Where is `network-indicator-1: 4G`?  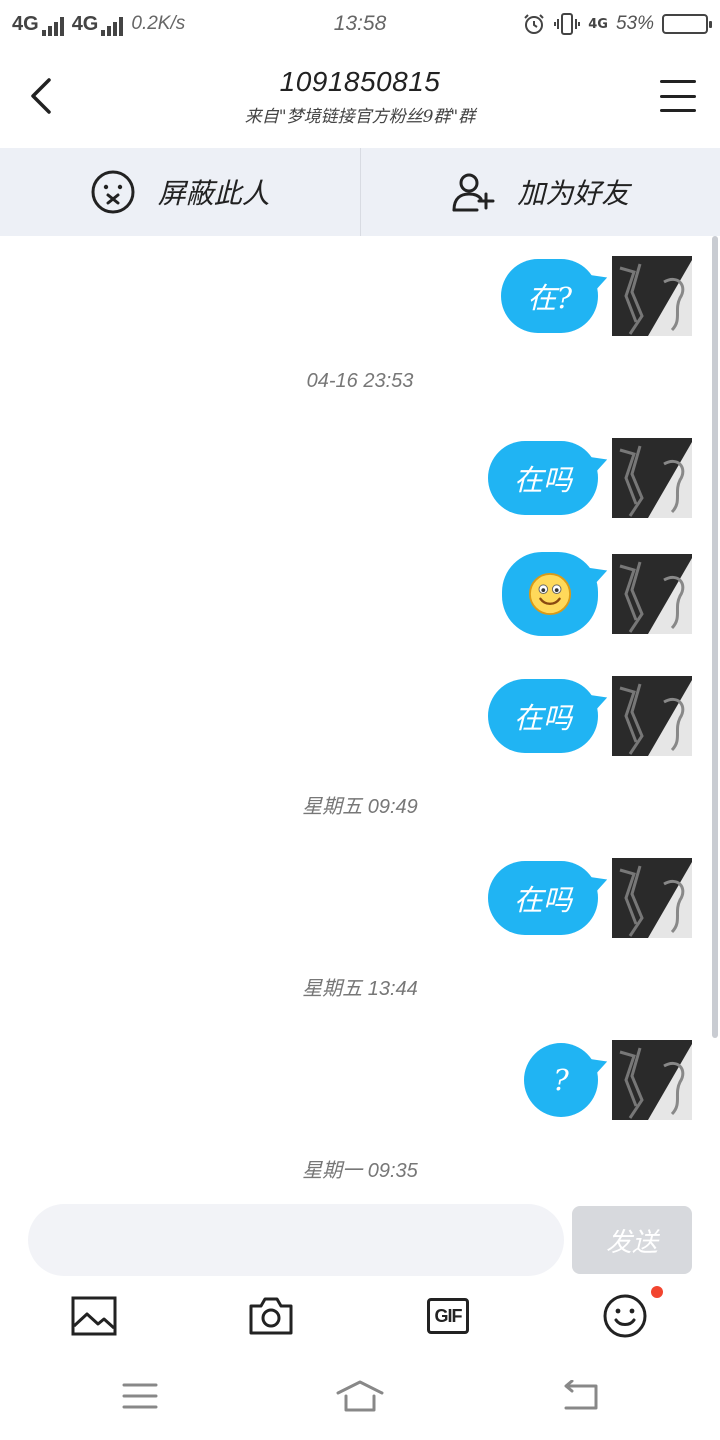 network-indicator-1: 4G is located at coordinates (38, 24).